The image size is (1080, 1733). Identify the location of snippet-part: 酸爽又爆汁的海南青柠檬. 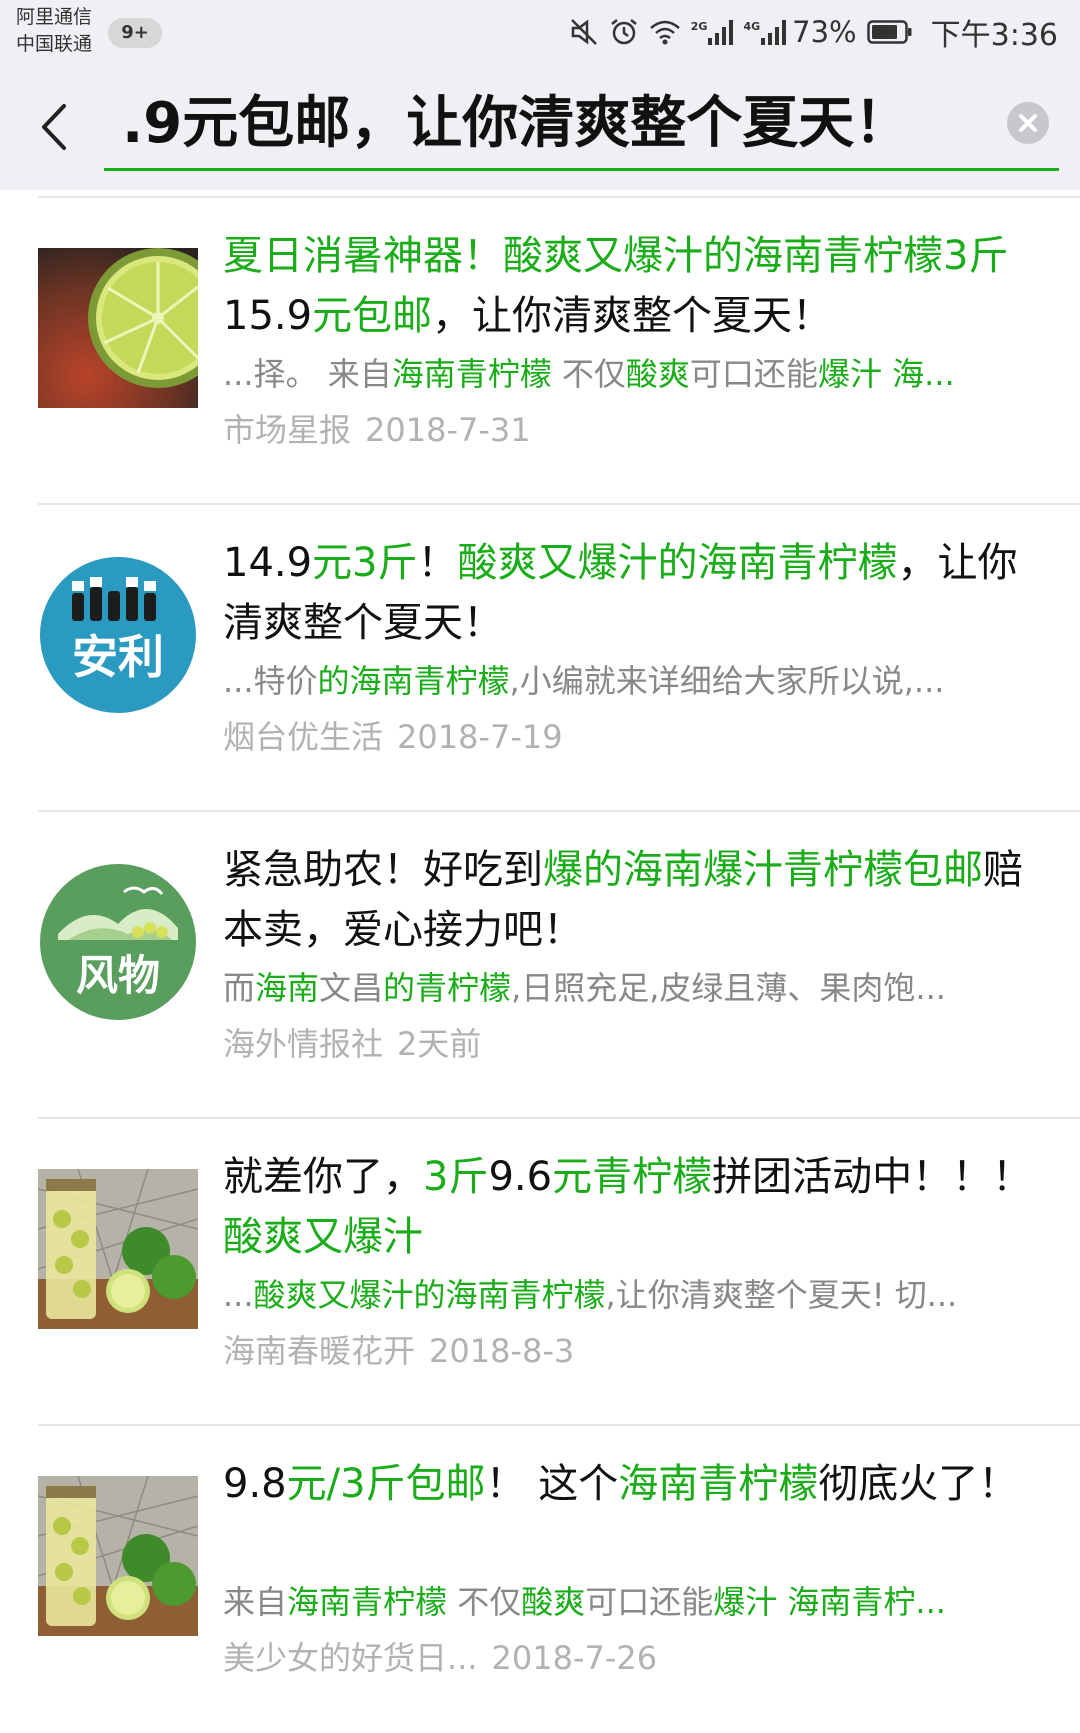
(429, 1295).